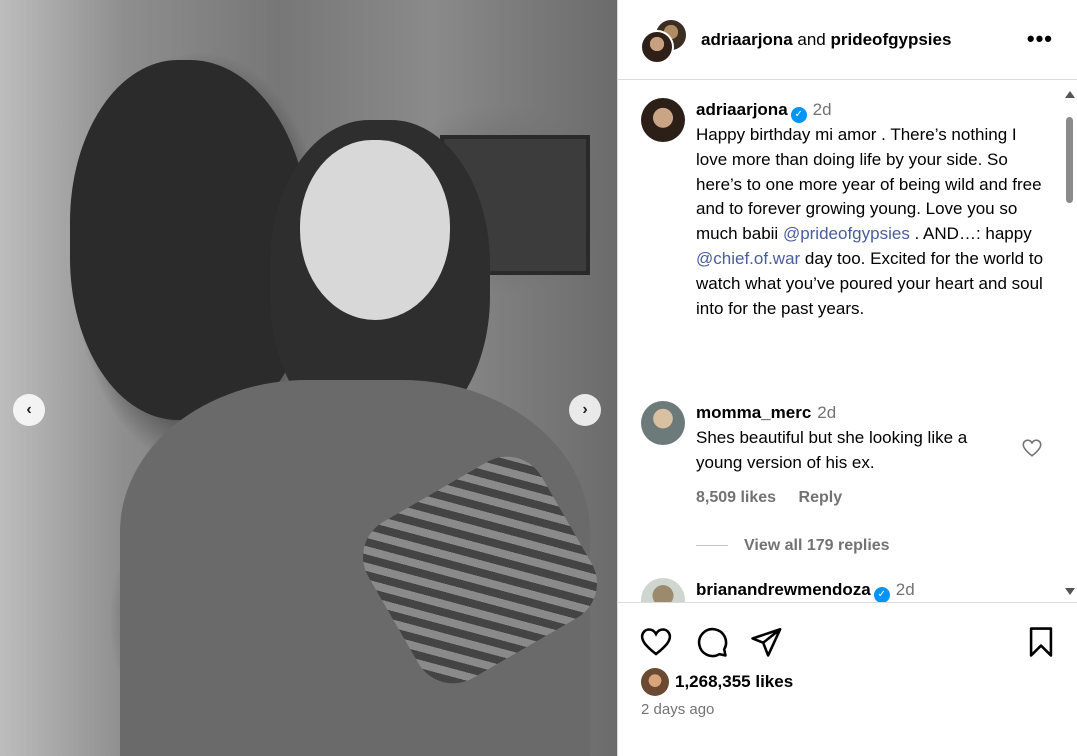 This screenshot has width=1077, height=756. I want to click on mention-prideofgypsies: @prideofgypsies, so click(846, 233).